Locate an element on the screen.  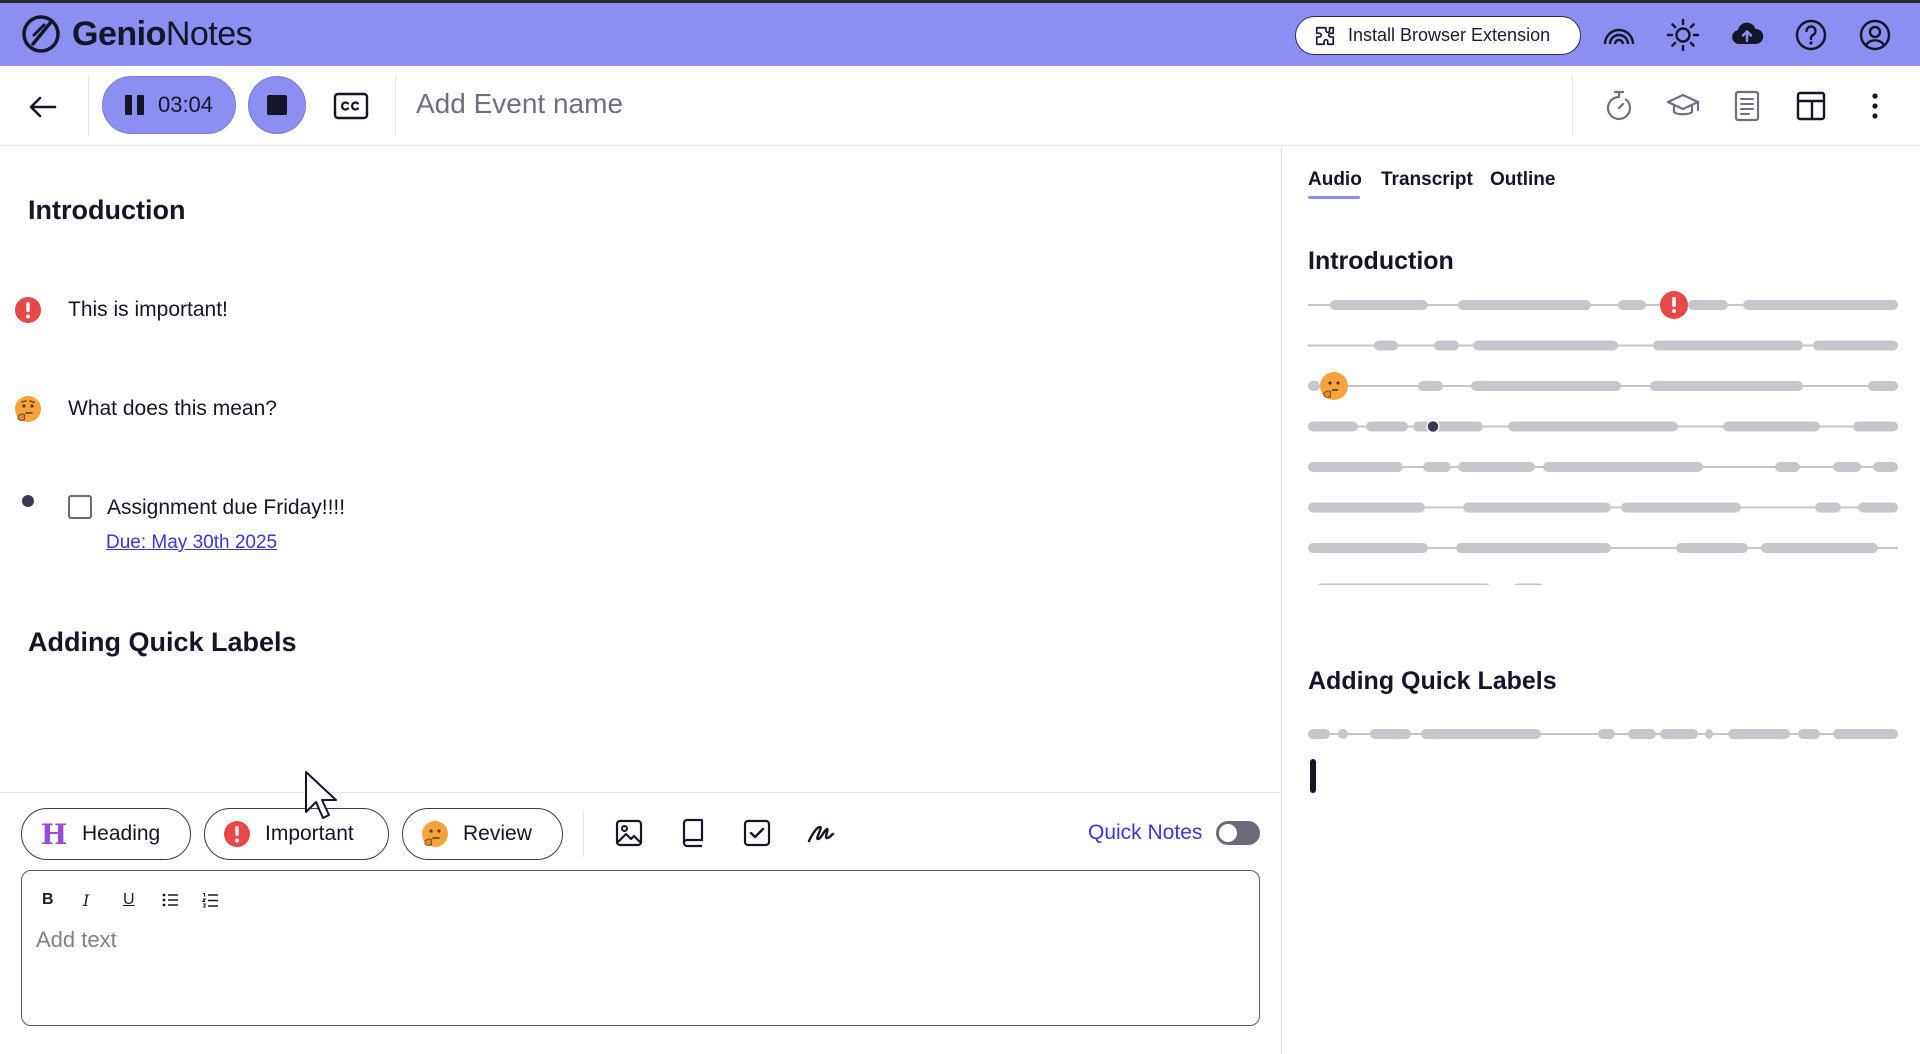
note-item-review: What does this mean? is located at coordinates (145, 409).